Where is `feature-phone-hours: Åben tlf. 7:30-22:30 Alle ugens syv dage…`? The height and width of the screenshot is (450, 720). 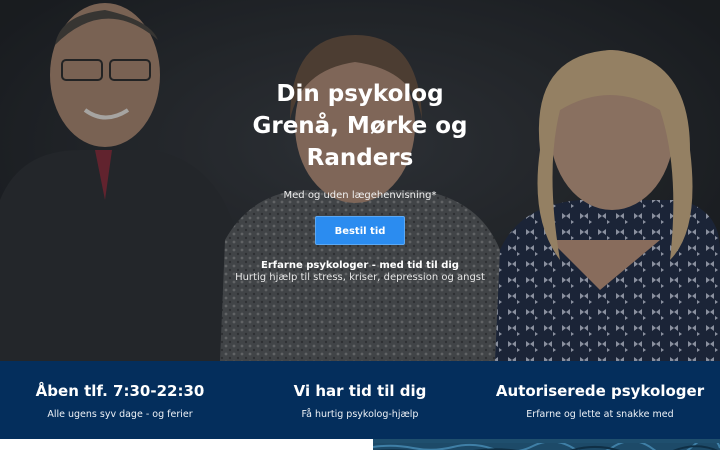 feature-phone-hours: Åben tlf. 7:30-22:30 Alle ugens syv dage… is located at coordinates (120, 400).